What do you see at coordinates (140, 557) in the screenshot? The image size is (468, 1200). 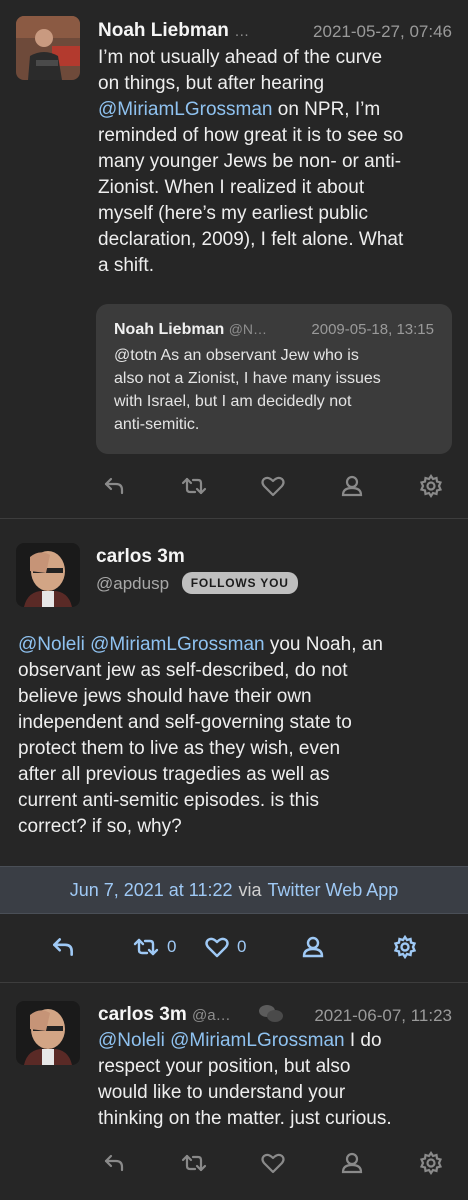 I see `author-name: carlos 3m` at bounding box center [140, 557].